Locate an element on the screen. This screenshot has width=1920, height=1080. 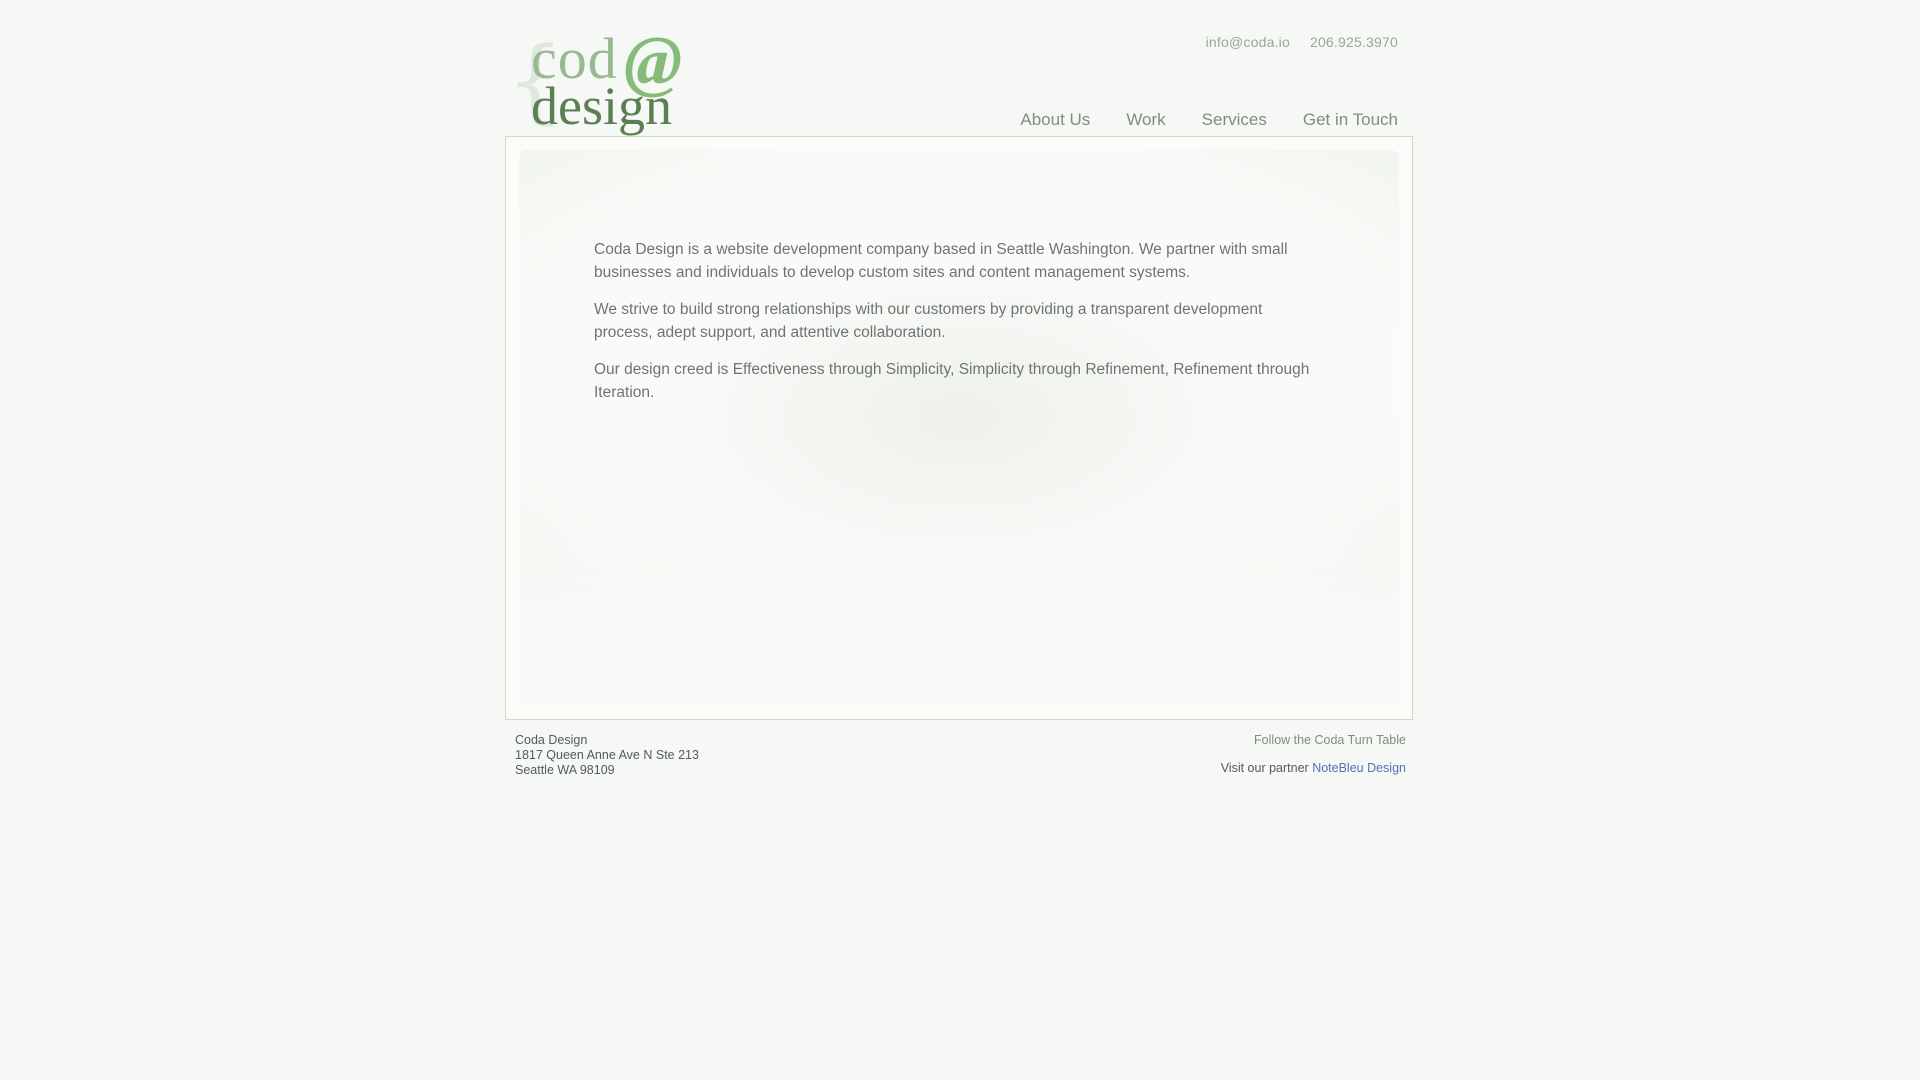
footer-address-line1: 1817 Queen Anne Ave N Ste 213 is located at coordinates (607, 755).